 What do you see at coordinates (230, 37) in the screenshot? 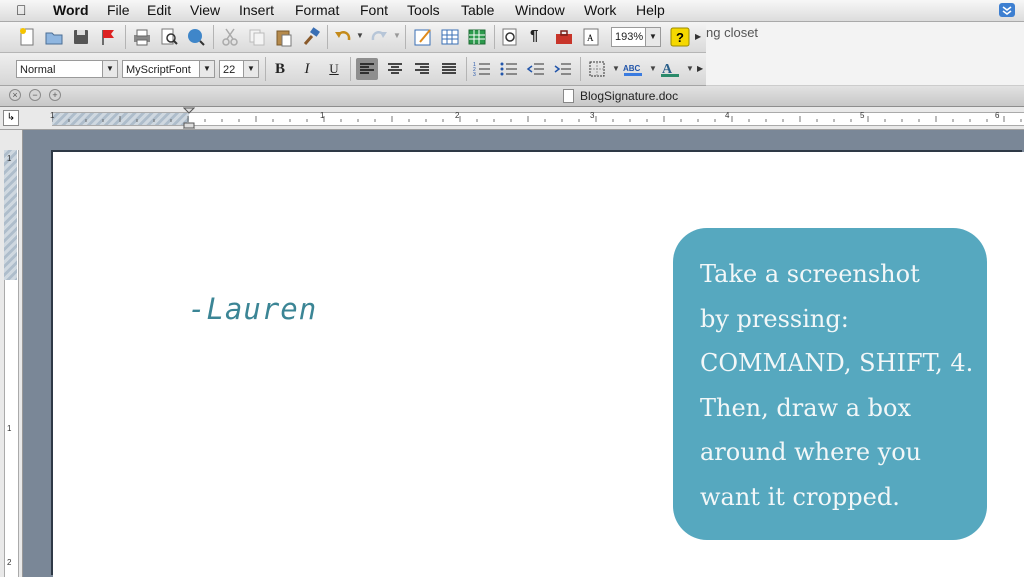
I see `cut-icon` at bounding box center [230, 37].